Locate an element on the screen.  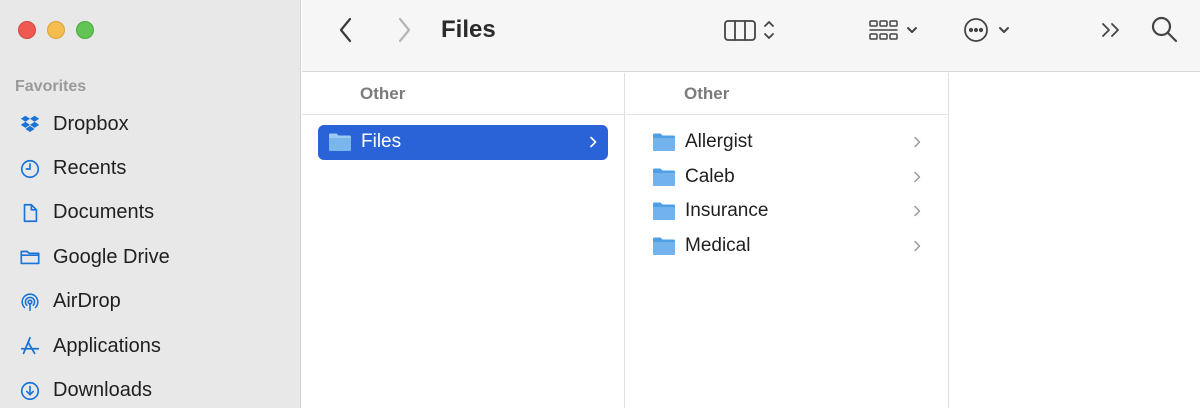
back-button is located at coordinates (346, 30).